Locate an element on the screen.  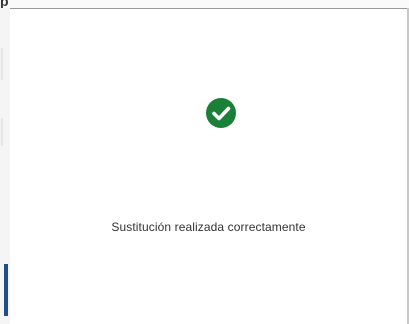
success-message: Sustitución realizada correctamente is located at coordinates (208, 227).